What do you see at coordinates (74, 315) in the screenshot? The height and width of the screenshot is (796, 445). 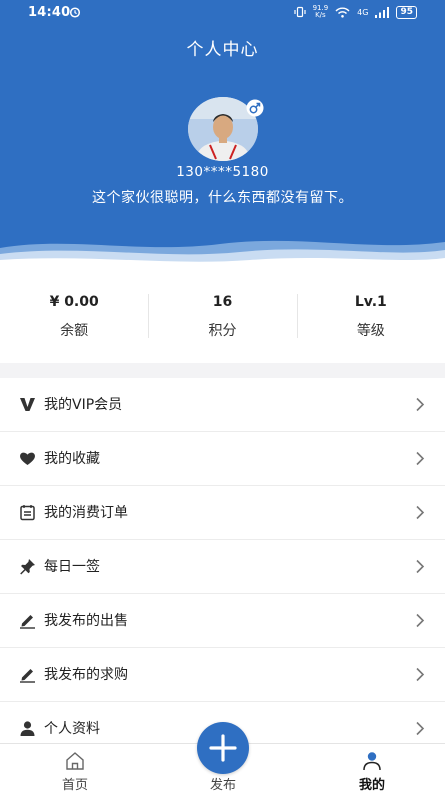 I see `stat-balance: ¥ 0.00 余额` at bounding box center [74, 315].